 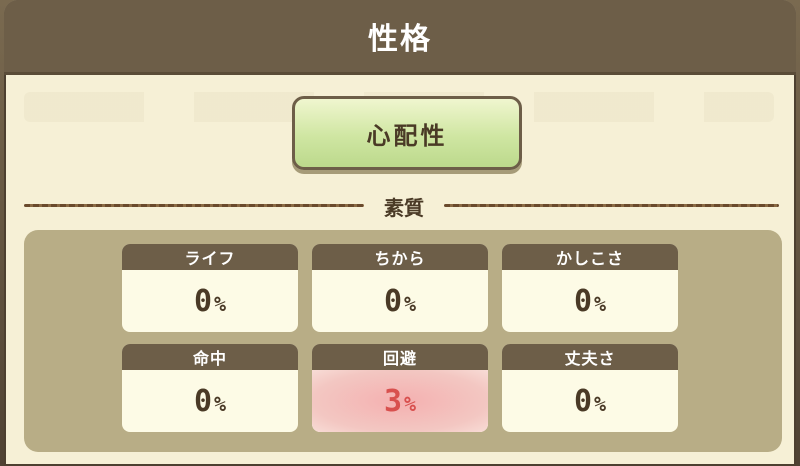 I want to click on stat-label: 丈夫さ, so click(x=590, y=357).